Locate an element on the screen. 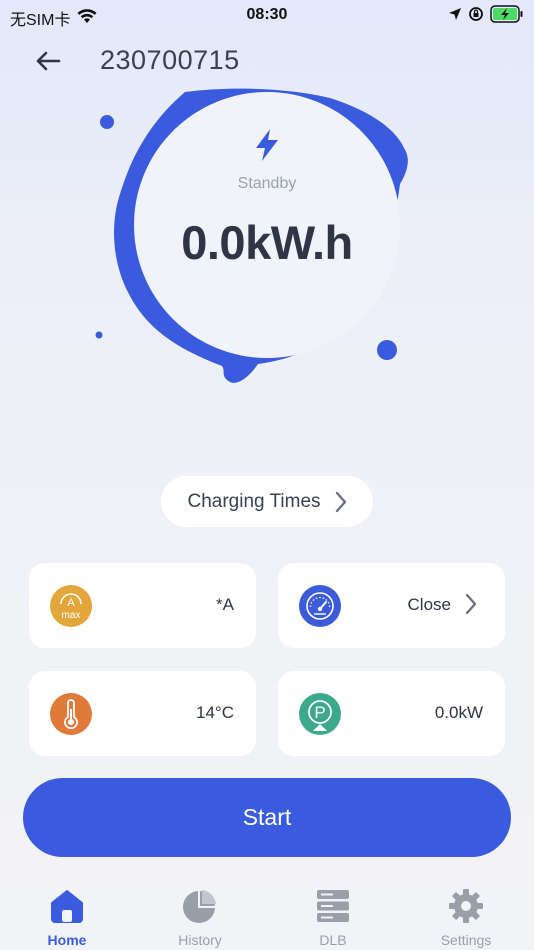  thermometer-icon is located at coordinates (71, 714).